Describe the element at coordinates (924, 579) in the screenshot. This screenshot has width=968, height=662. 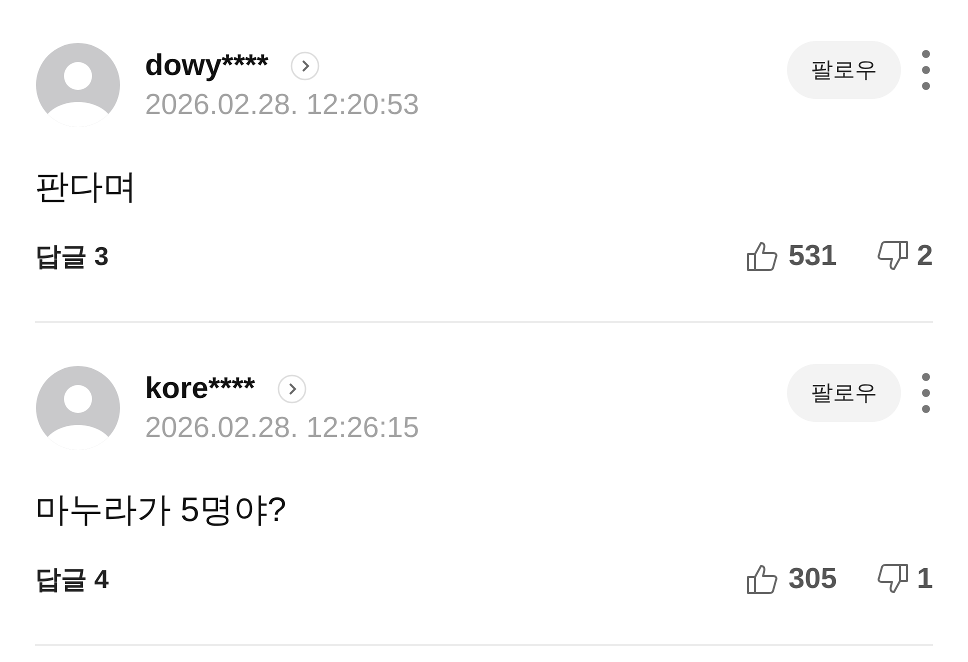
I see `dislike-count: 1` at that location.